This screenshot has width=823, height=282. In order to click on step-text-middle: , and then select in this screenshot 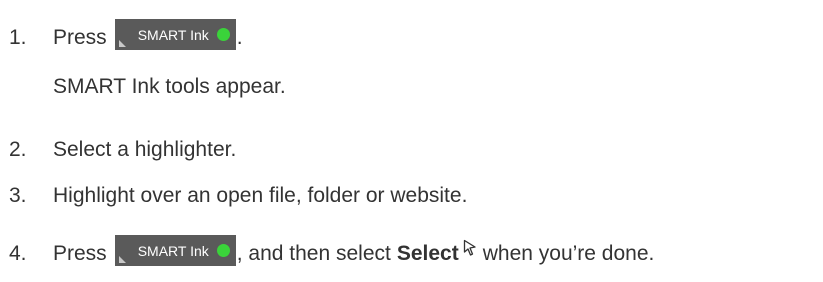, I will do `click(313, 253)`.